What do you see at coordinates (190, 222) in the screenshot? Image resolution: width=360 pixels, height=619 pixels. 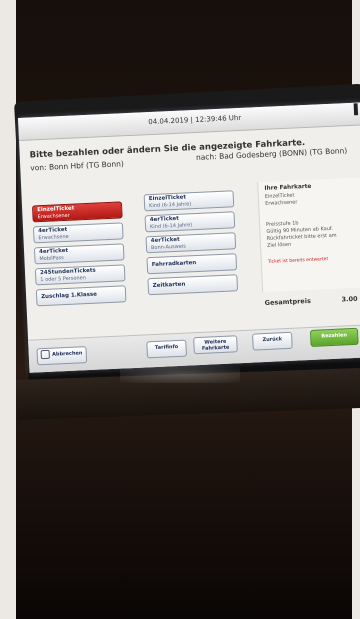 I see `ticket-4er-kind: 4erTicket Kind (6-14 Jahre)` at bounding box center [190, 222].